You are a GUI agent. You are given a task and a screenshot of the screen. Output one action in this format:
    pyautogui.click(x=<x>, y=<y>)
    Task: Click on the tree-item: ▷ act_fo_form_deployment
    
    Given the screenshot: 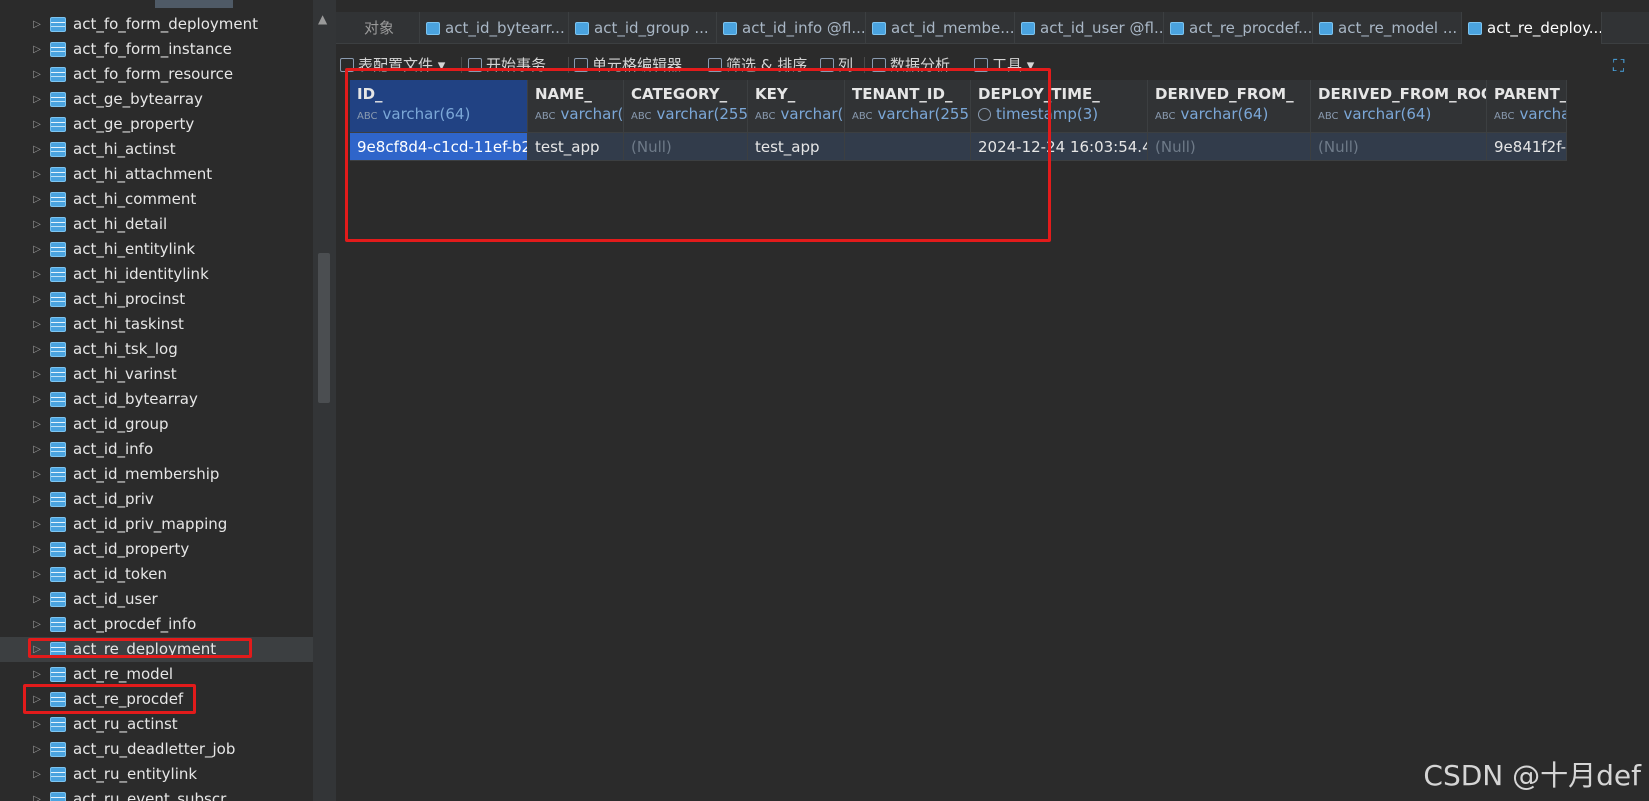 What is the action you would take?
    pyautogui.click(x=156, y=24)
    